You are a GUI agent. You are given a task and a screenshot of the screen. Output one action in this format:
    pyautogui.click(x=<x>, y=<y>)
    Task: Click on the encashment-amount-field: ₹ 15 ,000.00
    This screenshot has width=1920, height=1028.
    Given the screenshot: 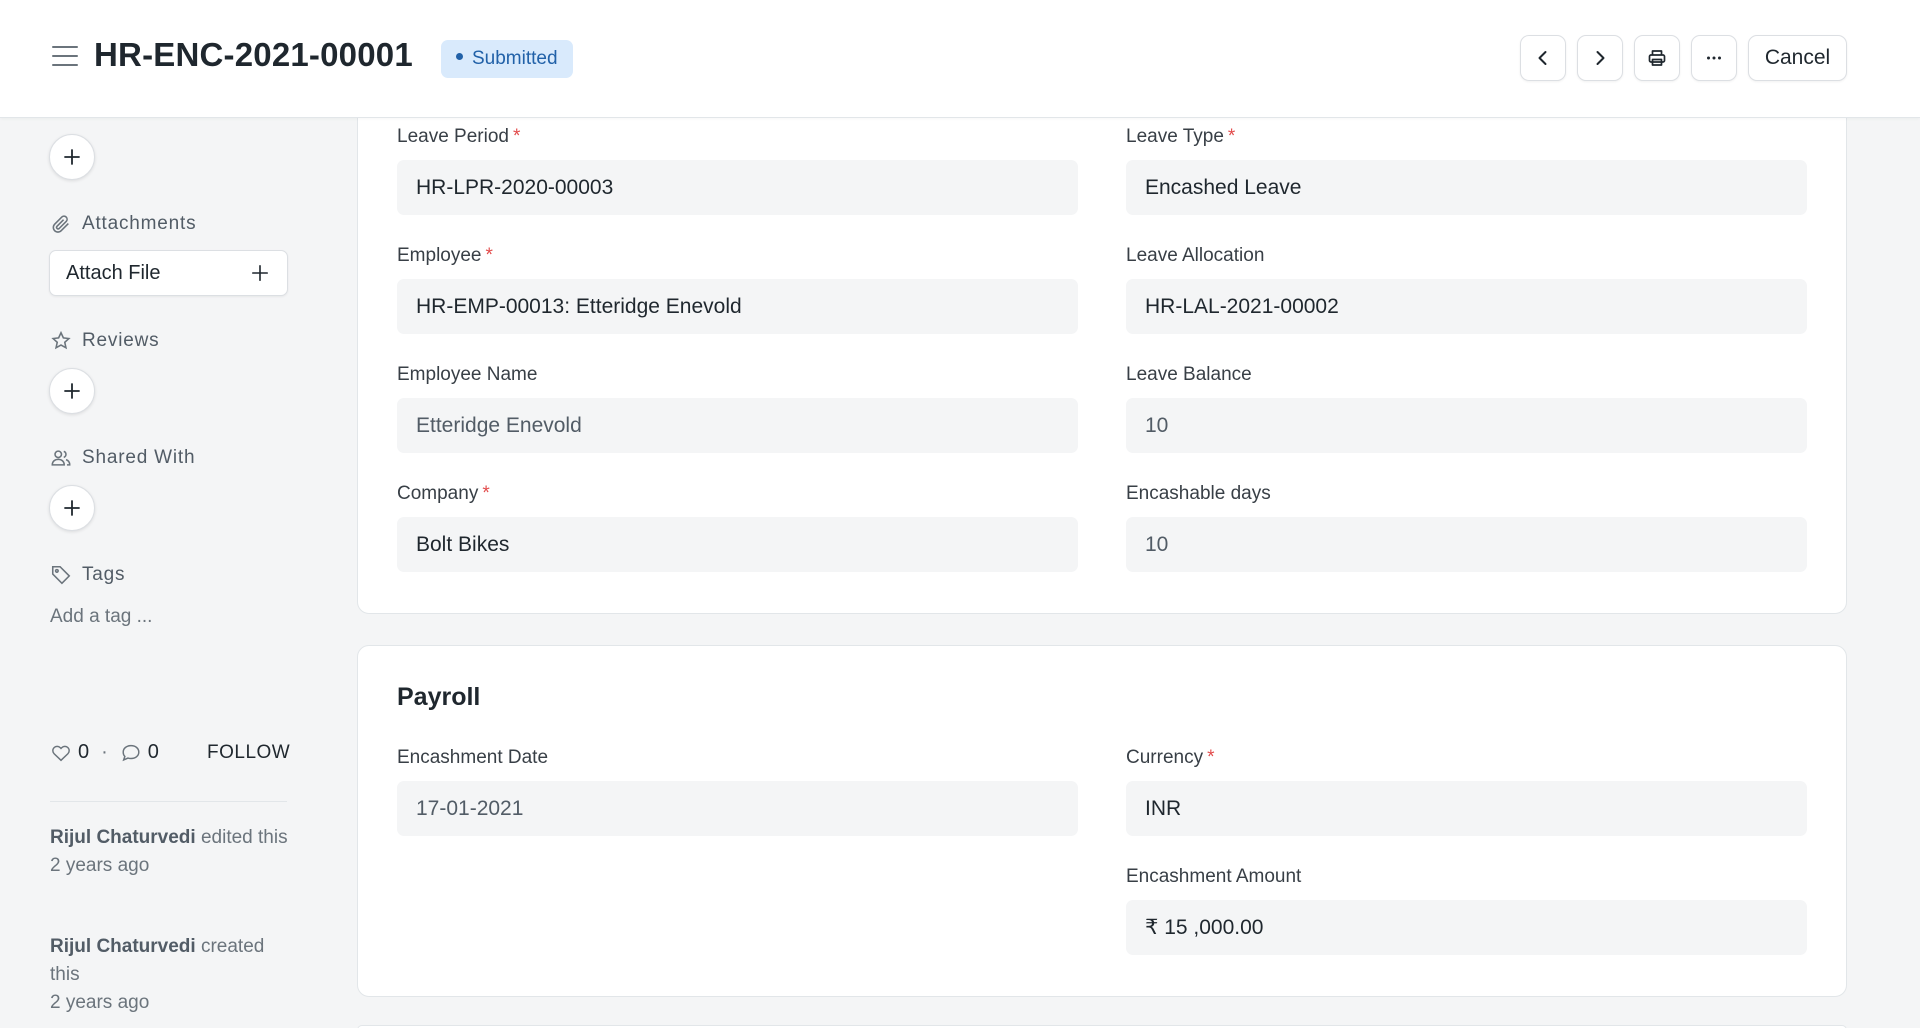 What is the action you would take?
    pyautogui.click(x=1466, y=927)
    